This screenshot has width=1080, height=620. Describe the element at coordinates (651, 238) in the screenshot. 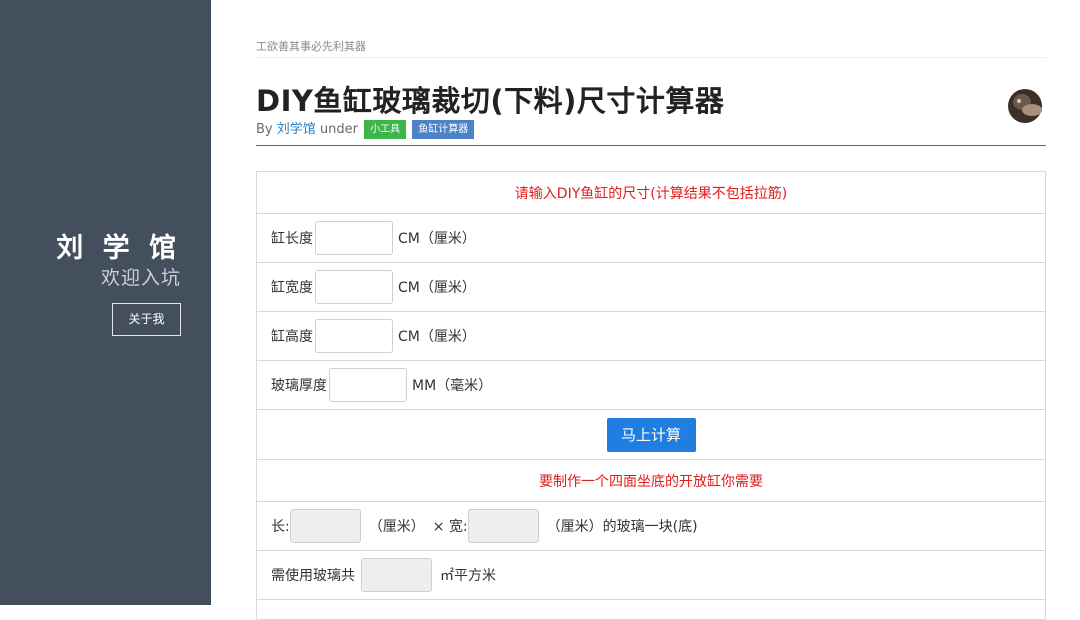

I see `length-row: 缸长度 CM（厘米）` at that location.